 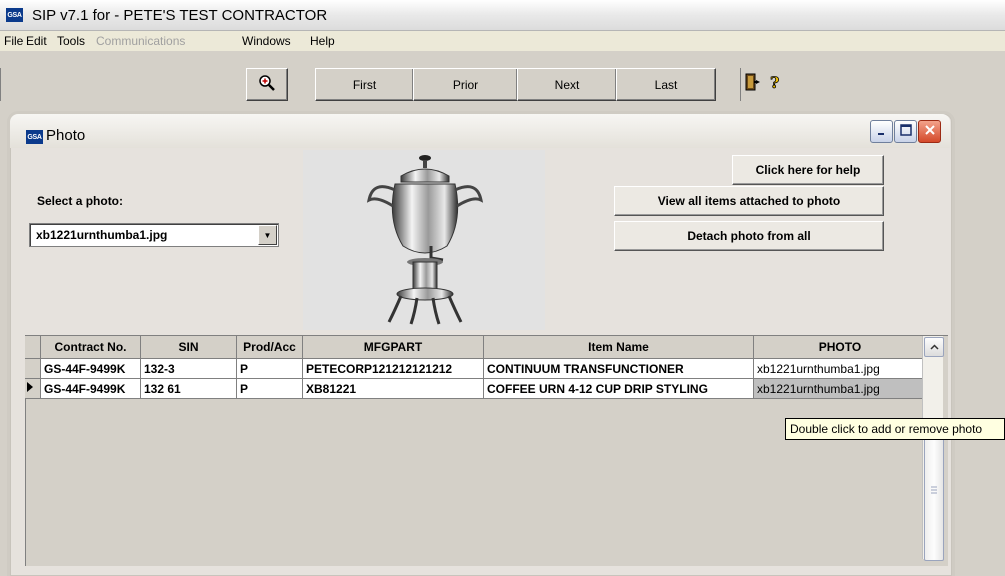 What do you see at coordinates (393, 388) in the screenshot?
I see `cell-mfgpart: XB81221` at bounding box center [393, 388].